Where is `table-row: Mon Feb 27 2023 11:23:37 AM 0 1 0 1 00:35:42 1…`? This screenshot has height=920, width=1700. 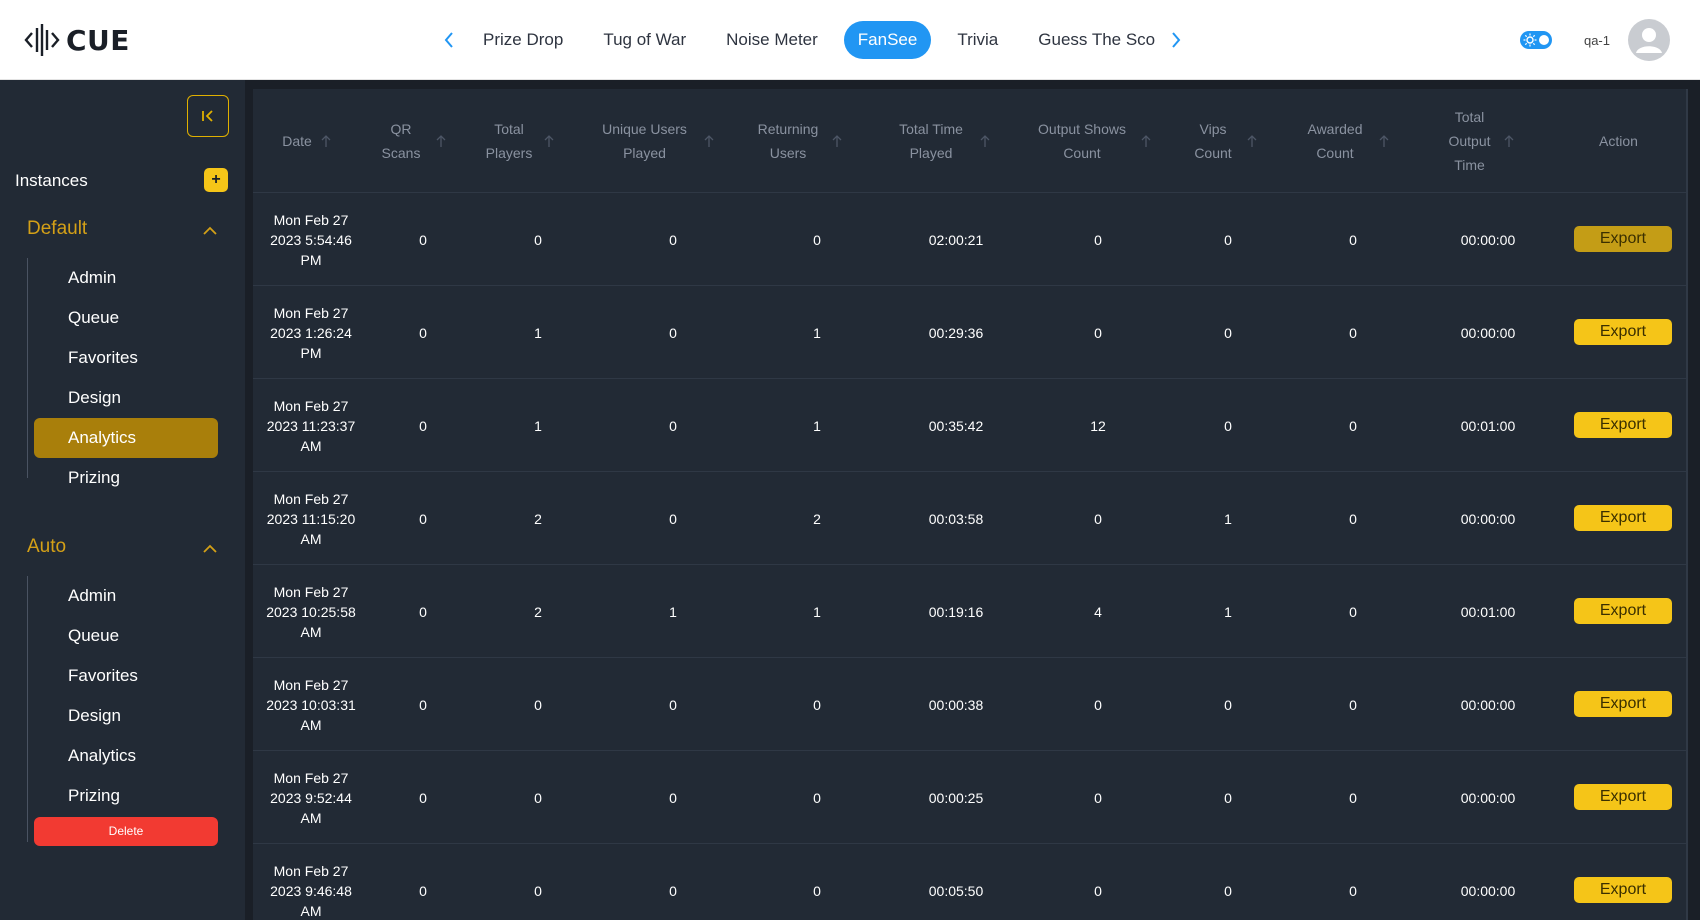 table-row: Mon Feb 27 2023 11:23:37 AM 0 1 0 1 00:35:42 1… is located at coordinates (970, 425).